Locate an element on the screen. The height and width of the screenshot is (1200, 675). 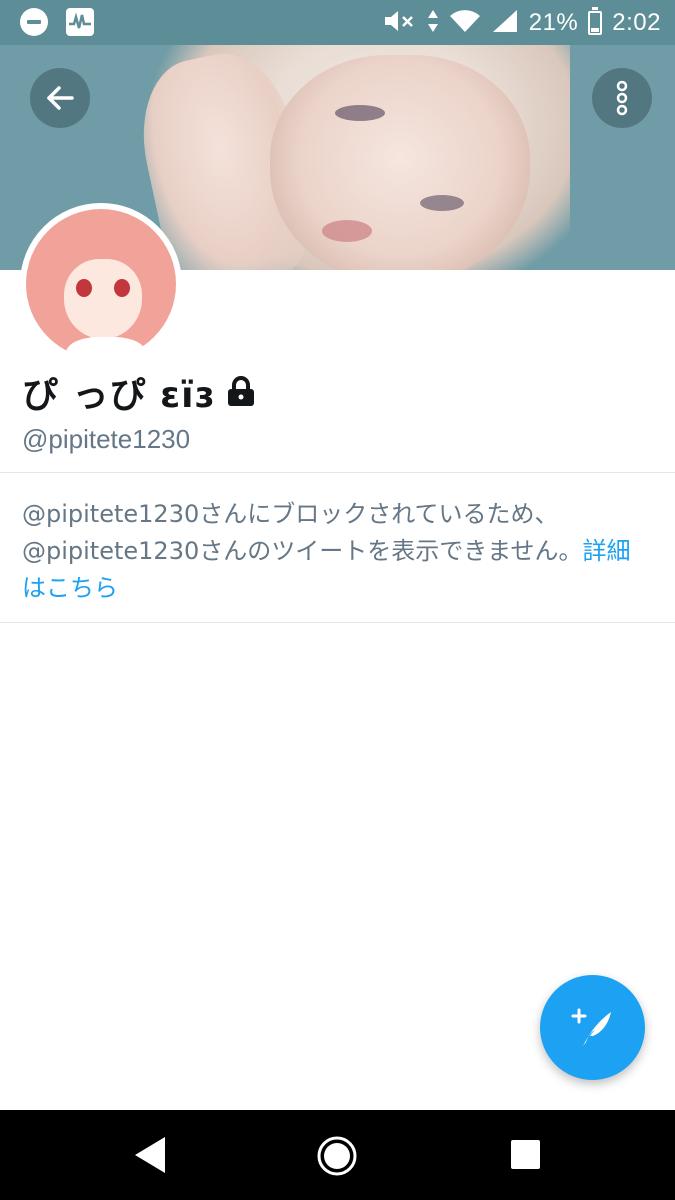
compose-tweet-icon is located at coordinates (591, 1027).